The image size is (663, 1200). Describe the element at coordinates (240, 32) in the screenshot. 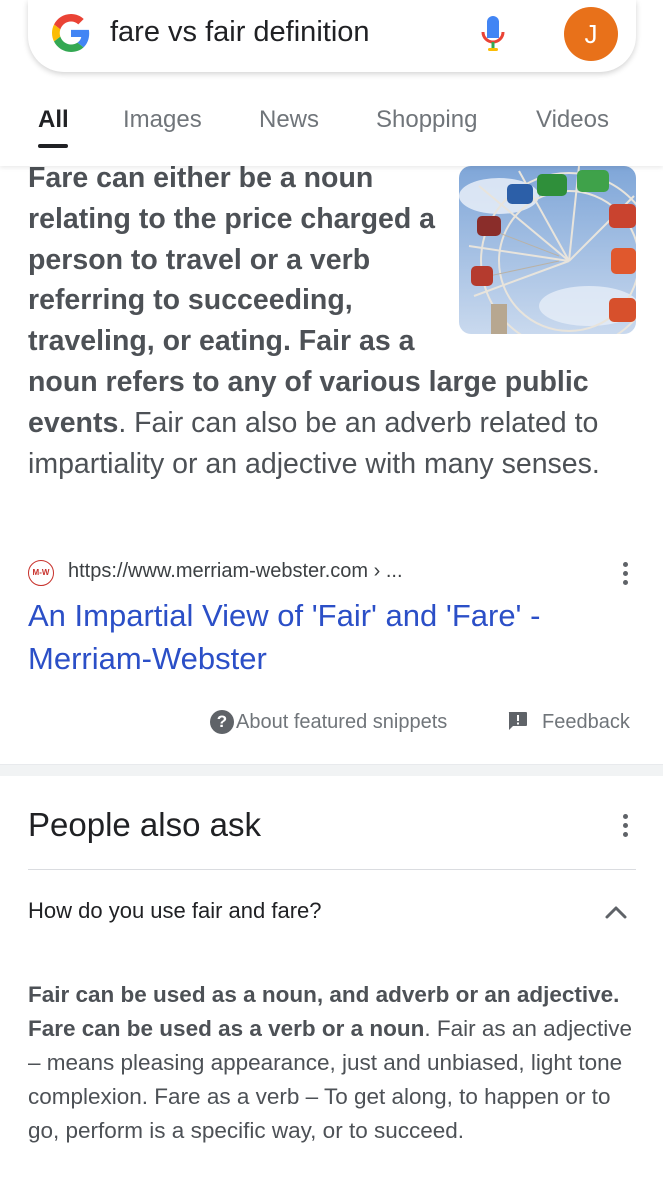

I see `search-input: fare vs fair definition` at that location.